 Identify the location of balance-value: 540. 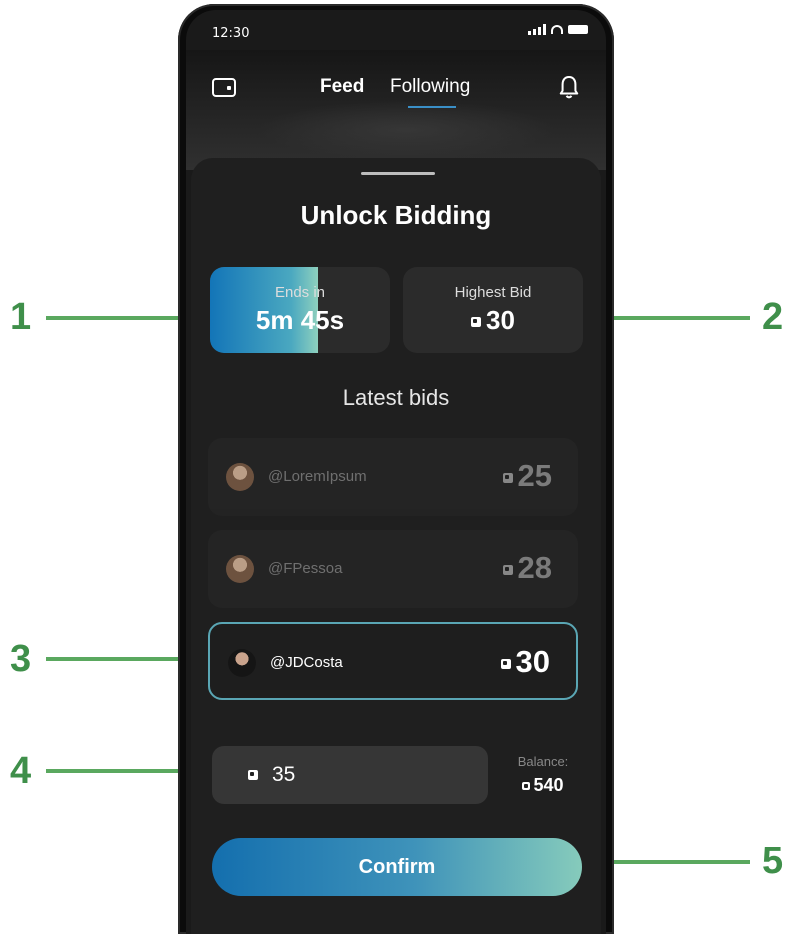
(548, 785).